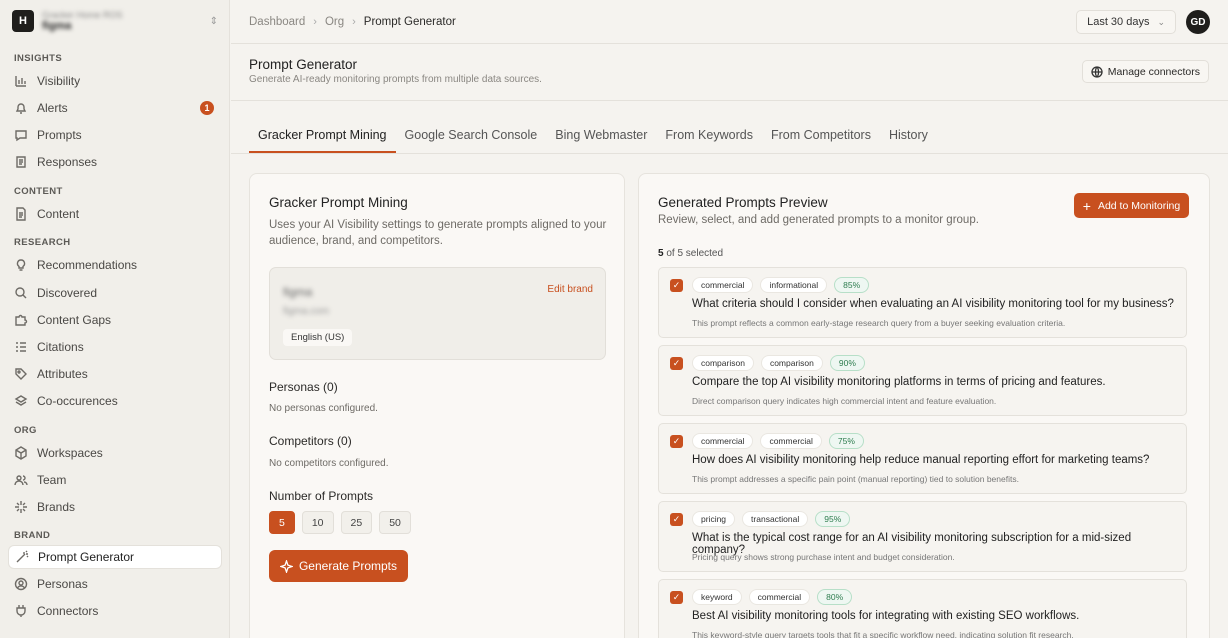  Describe the element at coordinates (282, 522) in the screenshot. I see `prompt-count-option-5: 5` at that location.